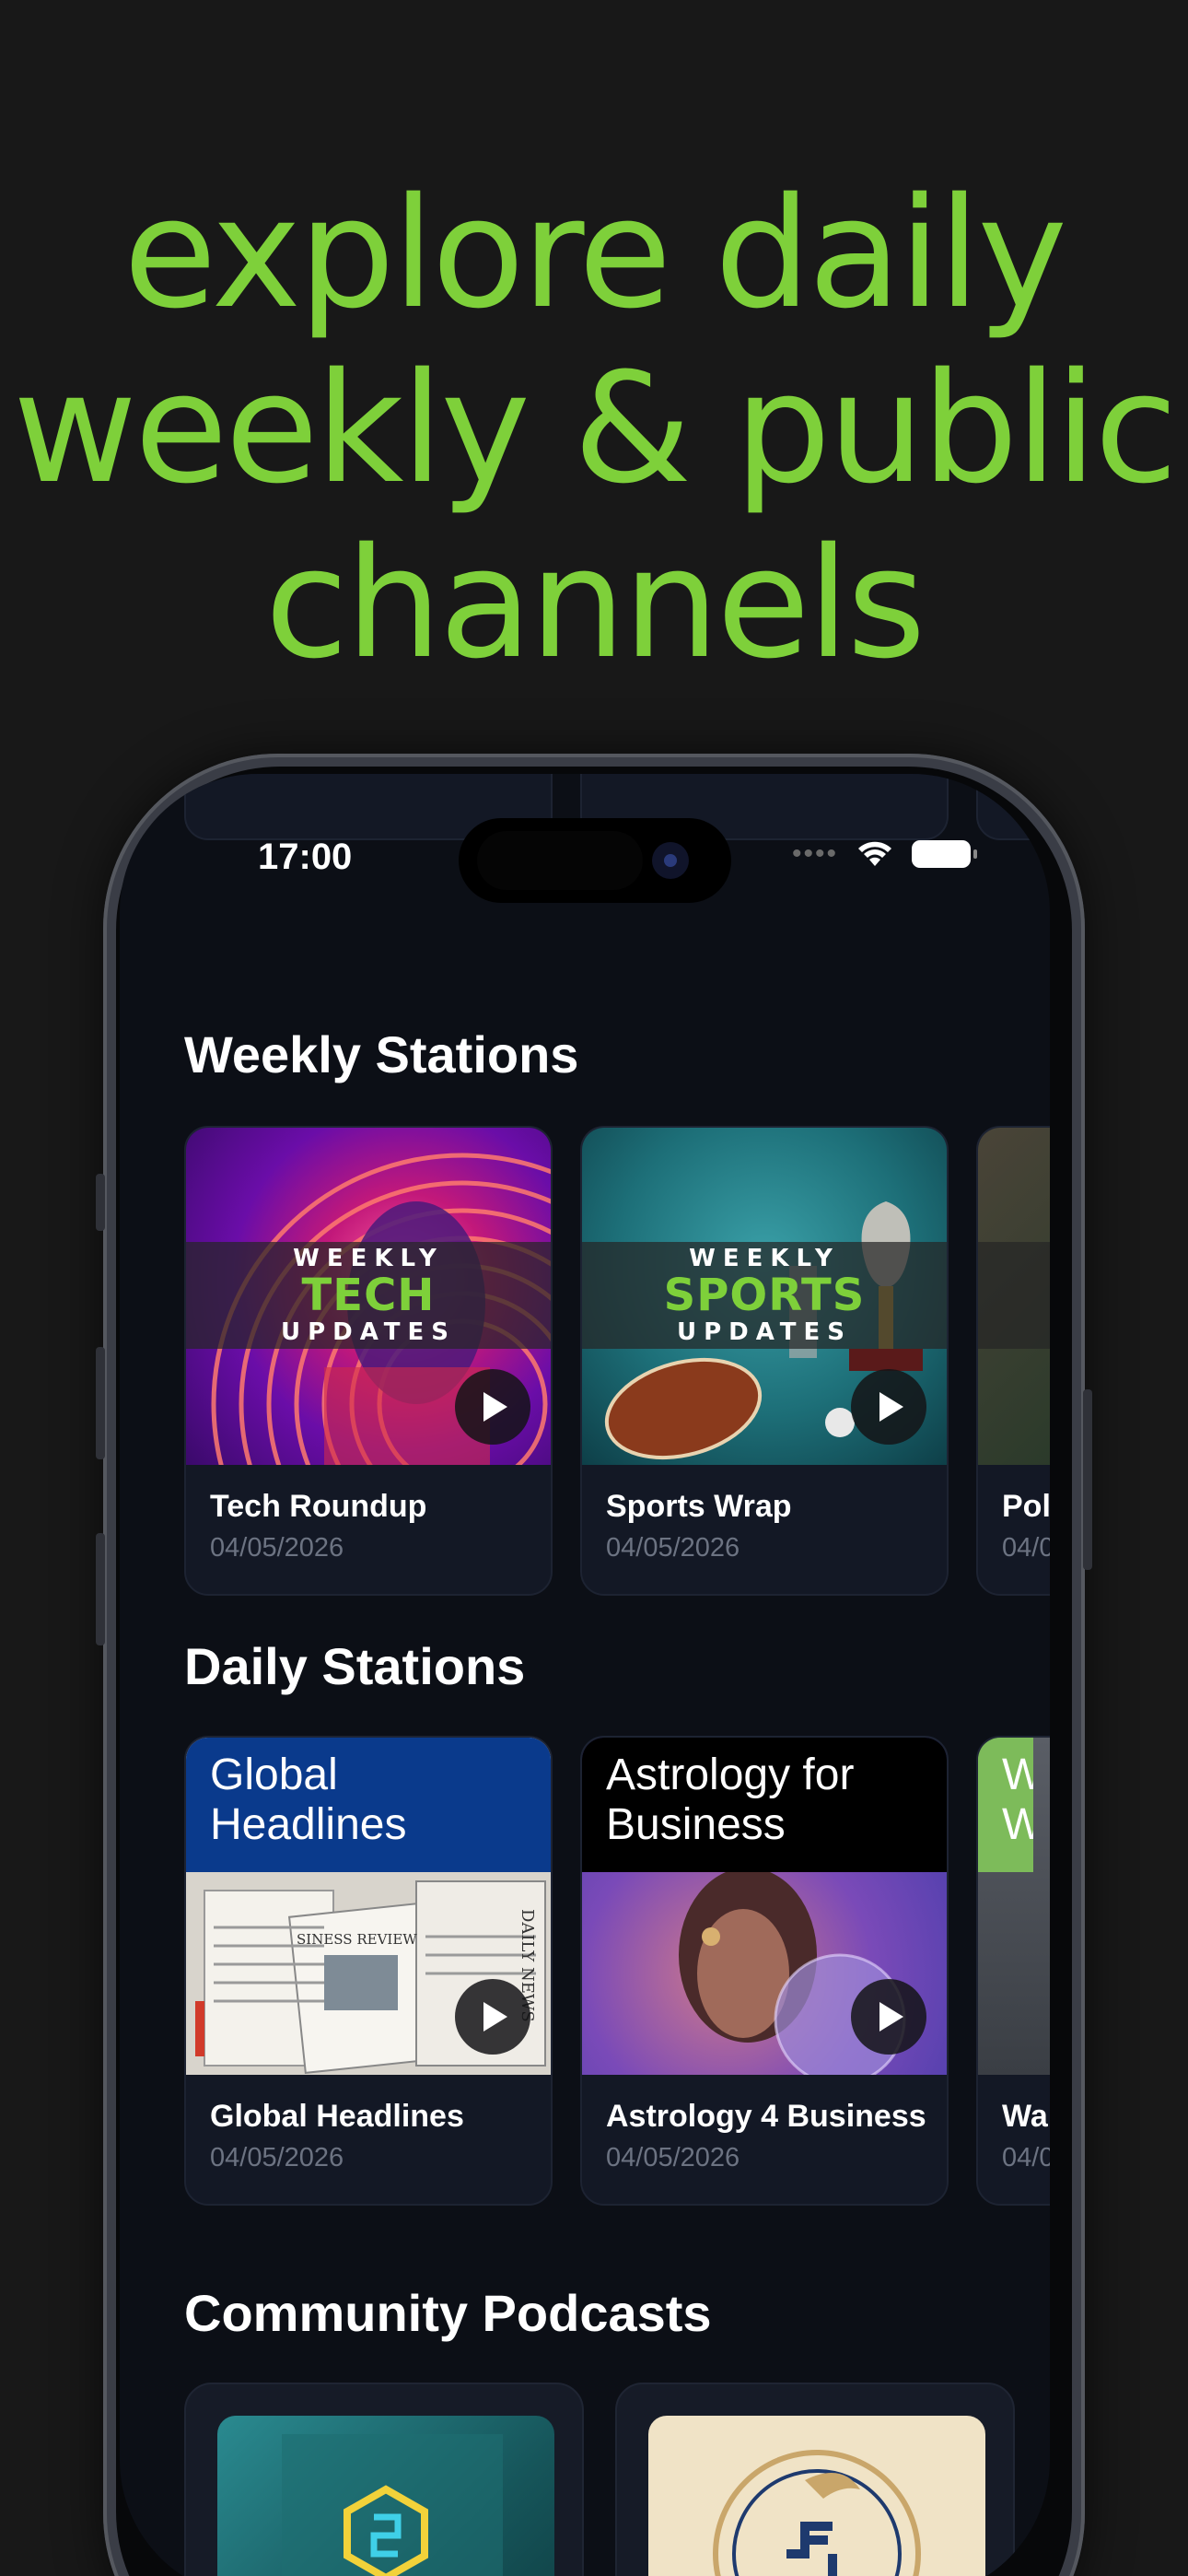 The image size is (1188, 2576). I want to click on card-header-label: Global Headlines, so click(369, 1805).